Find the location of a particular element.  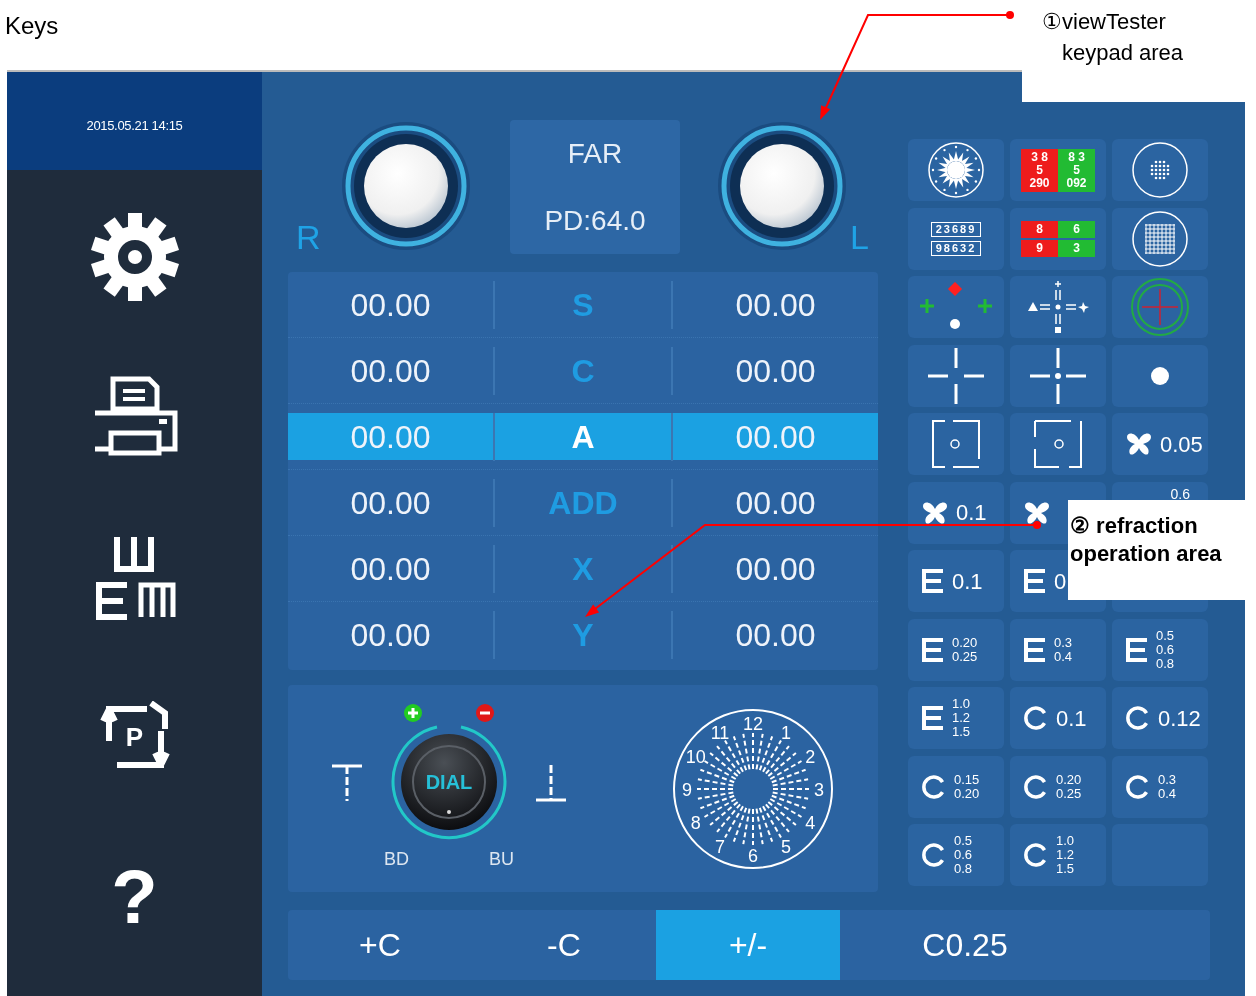

dot-cluster-icon is located at coordinates (1160, 170).